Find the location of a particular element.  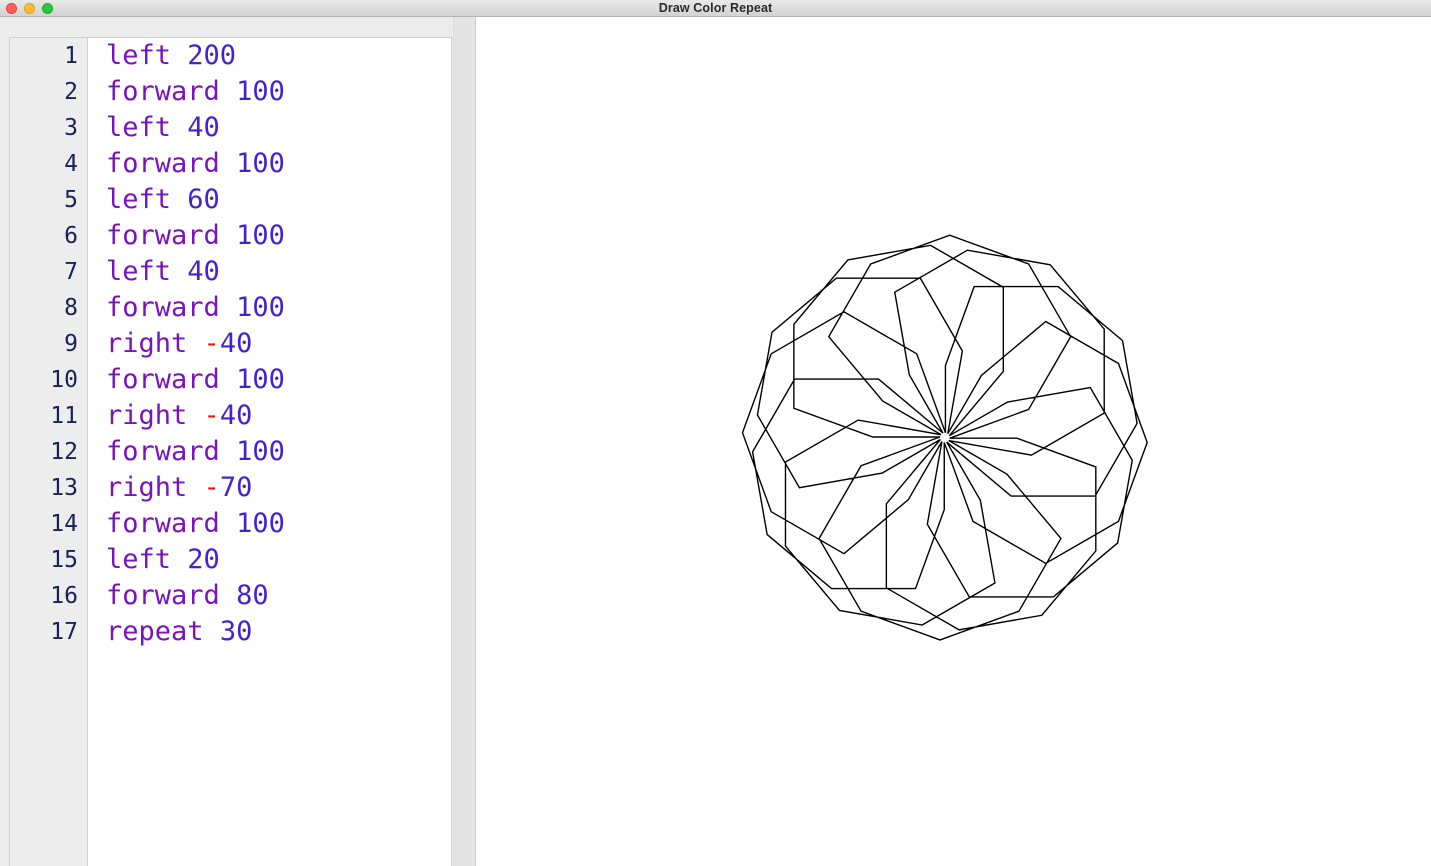

line-number: 7 is located at coordinates (71, 272).